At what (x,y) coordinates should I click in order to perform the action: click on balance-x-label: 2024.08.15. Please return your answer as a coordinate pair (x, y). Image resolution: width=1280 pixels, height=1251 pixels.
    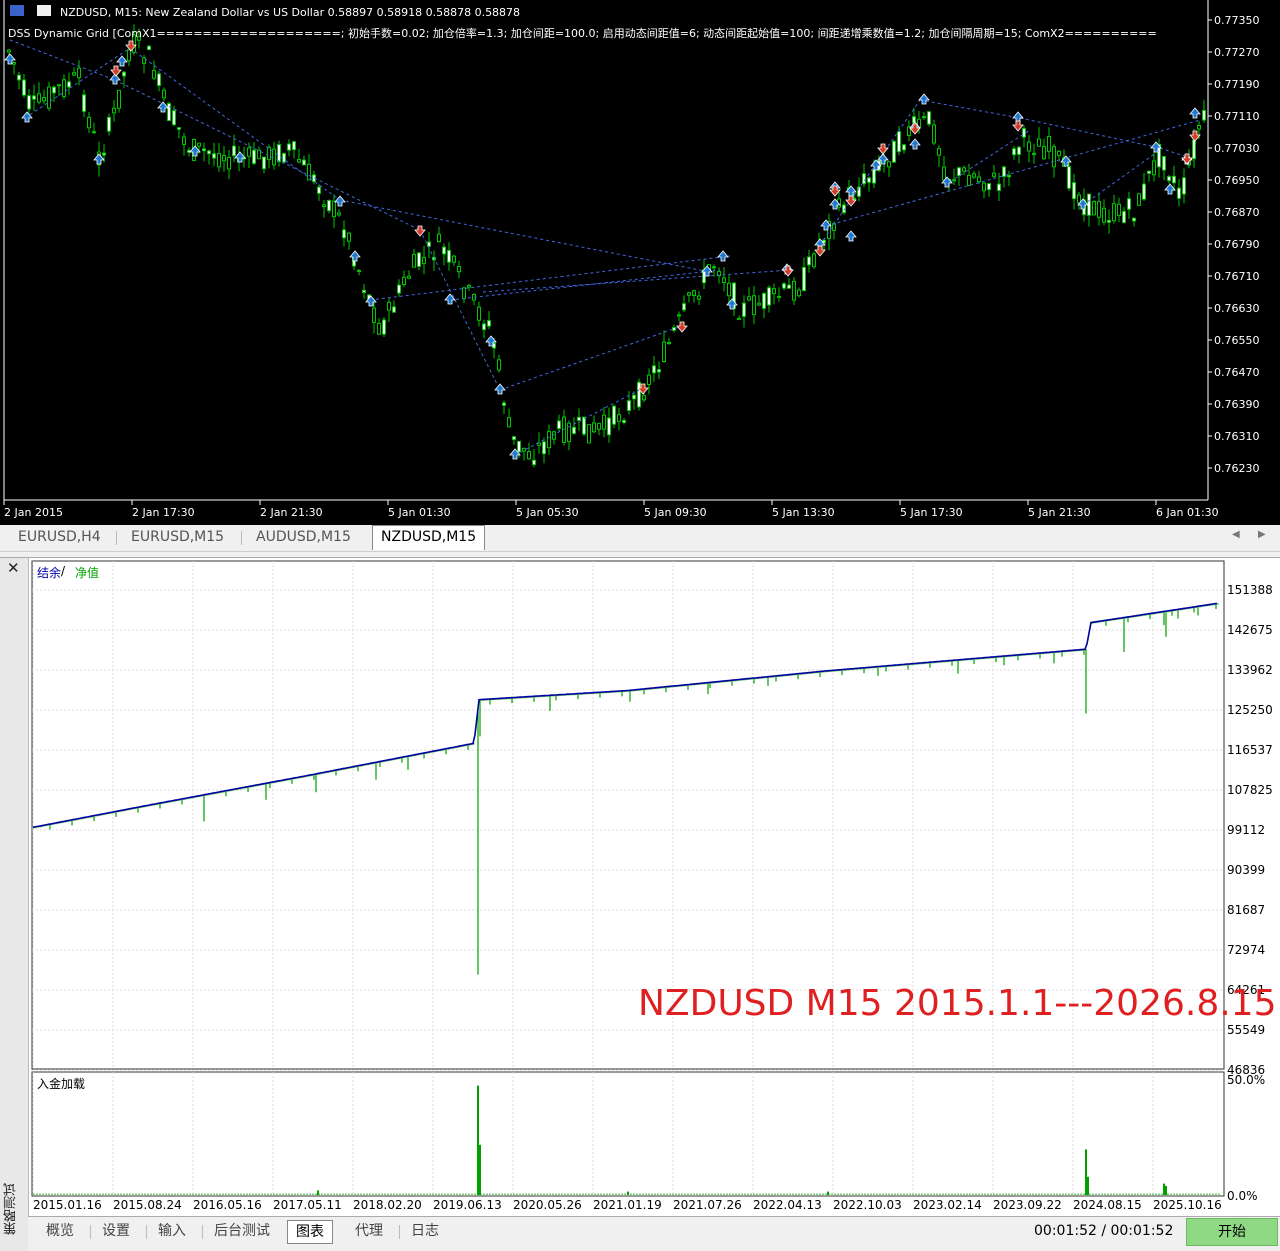
    Looking at the image, I should click on (1107, 1205).